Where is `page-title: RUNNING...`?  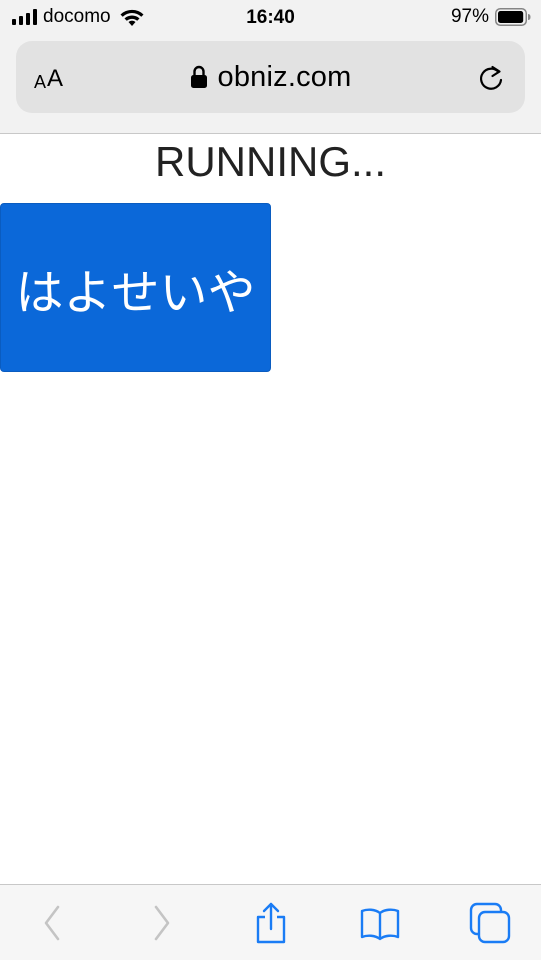
page-title: RUNNING... is located at coordinates (270, 161).